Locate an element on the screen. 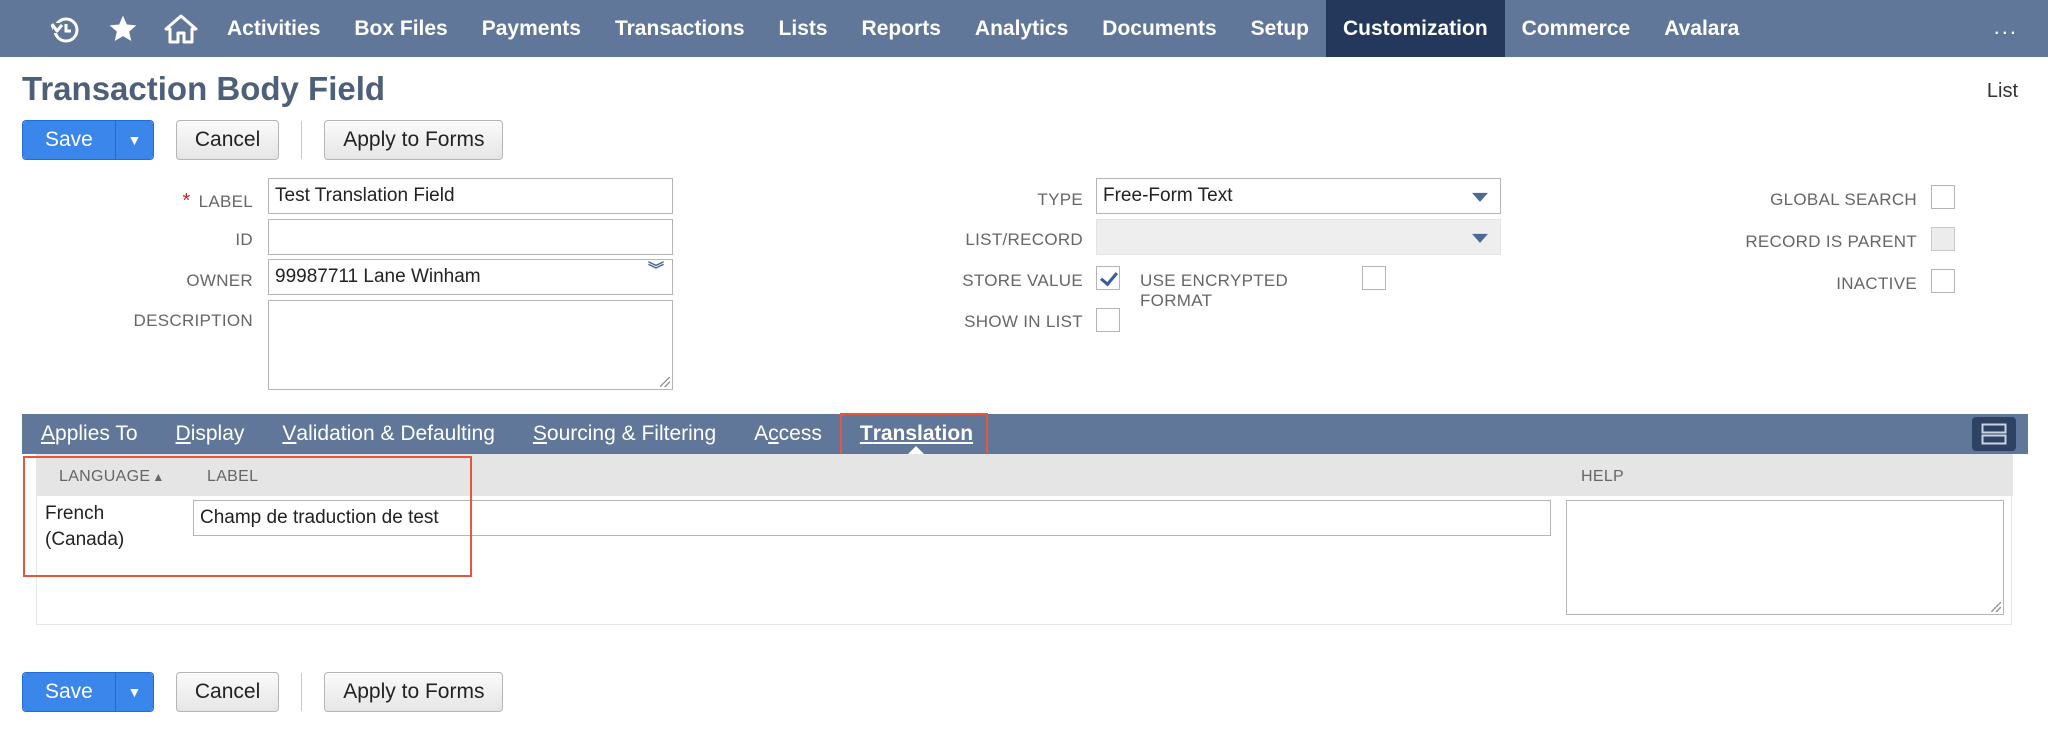  nav-analytics: Analytics is located at coordinates (1021, 28).